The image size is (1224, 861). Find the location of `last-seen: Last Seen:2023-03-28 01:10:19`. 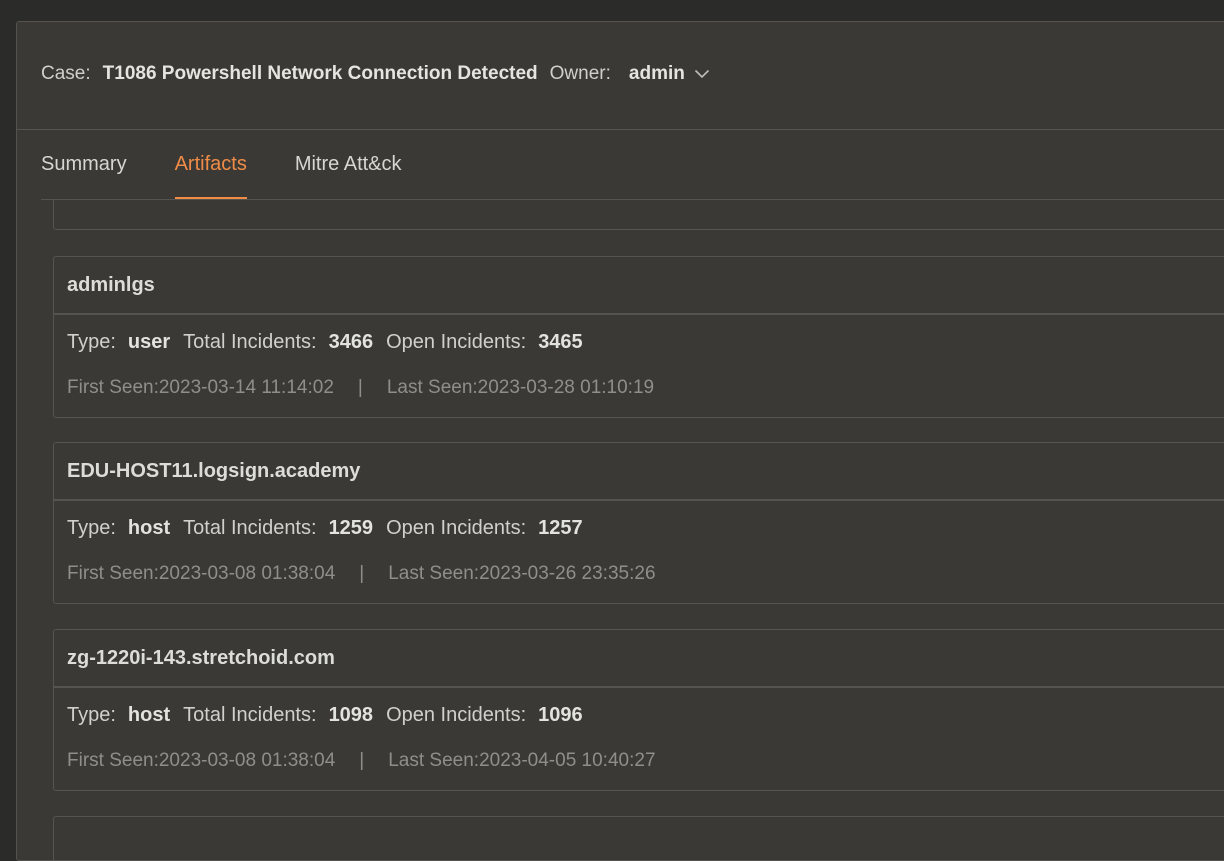

last-seen: Last Seen:2023-03-28 01:10:19 is located at coordinates (520, 387).